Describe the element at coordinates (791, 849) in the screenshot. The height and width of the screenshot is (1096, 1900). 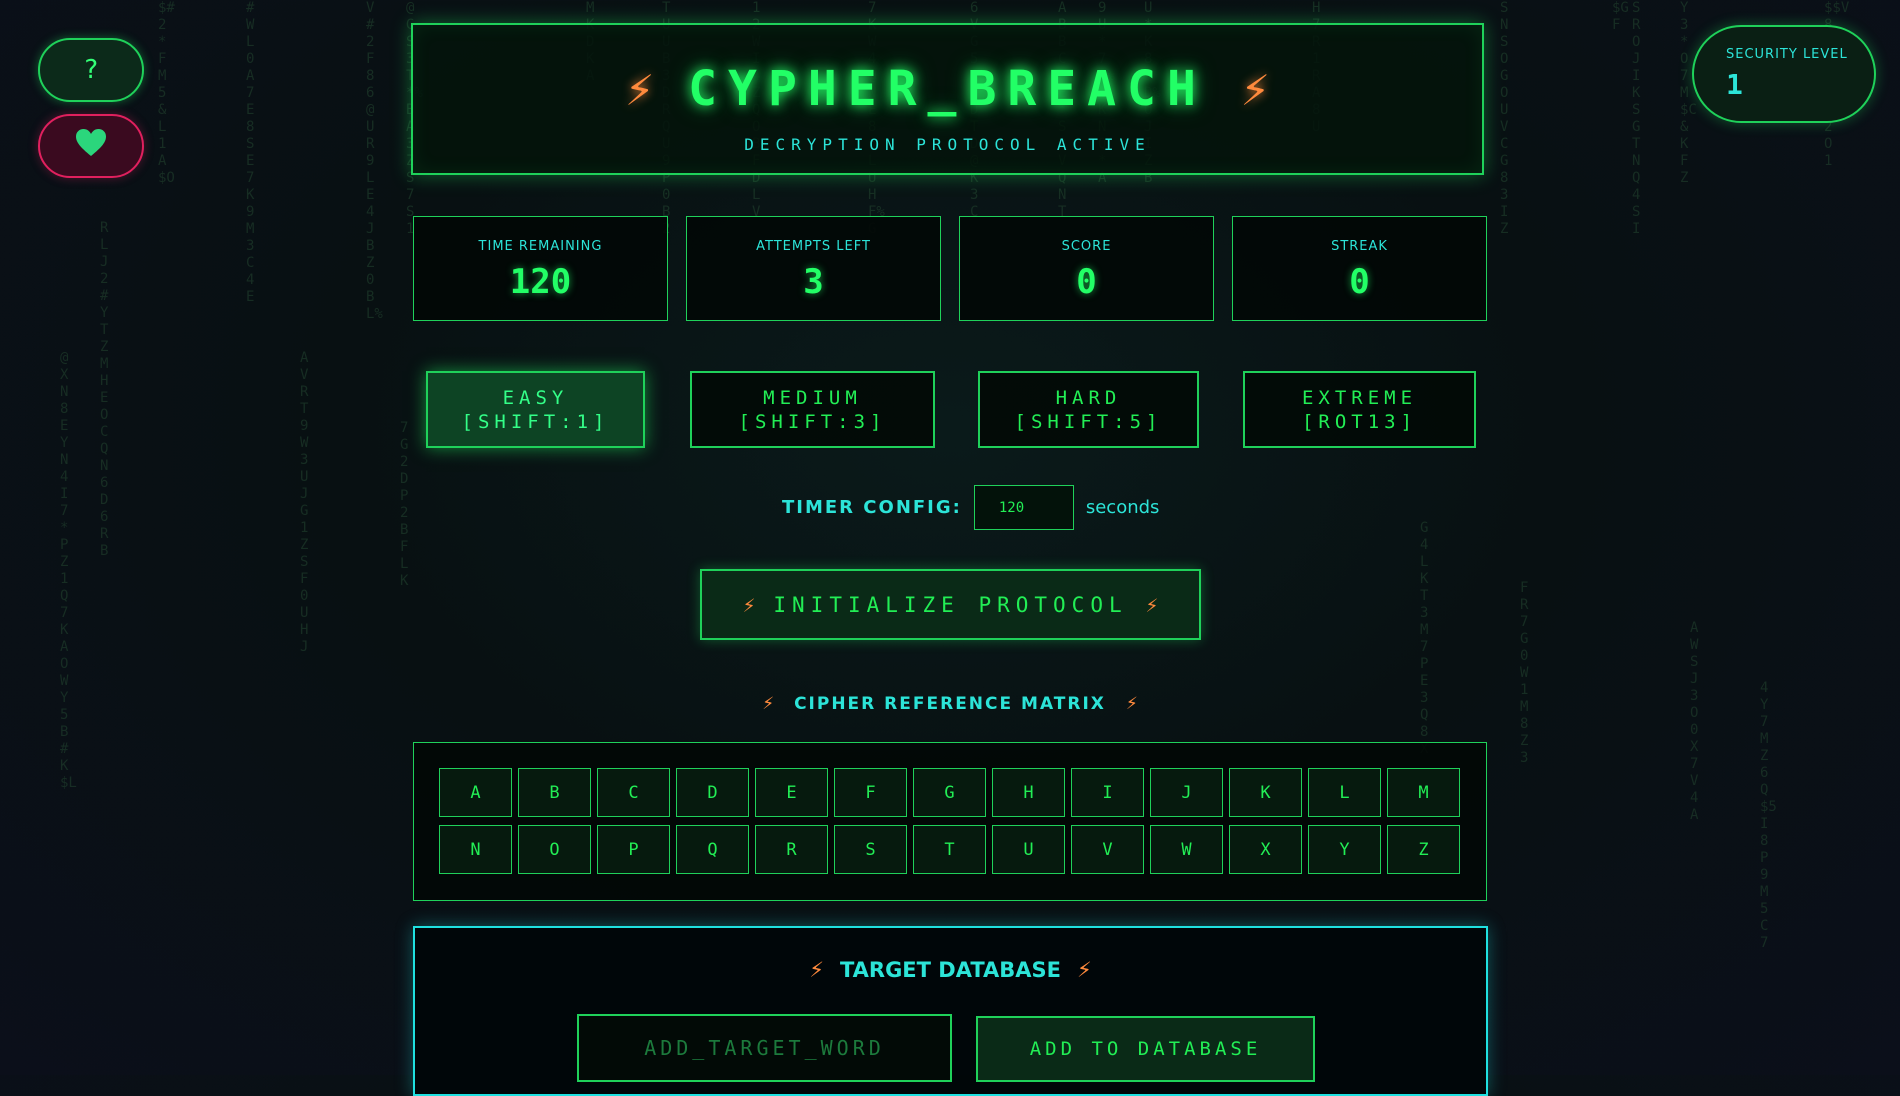
I see `cipher-key: R` at that location.